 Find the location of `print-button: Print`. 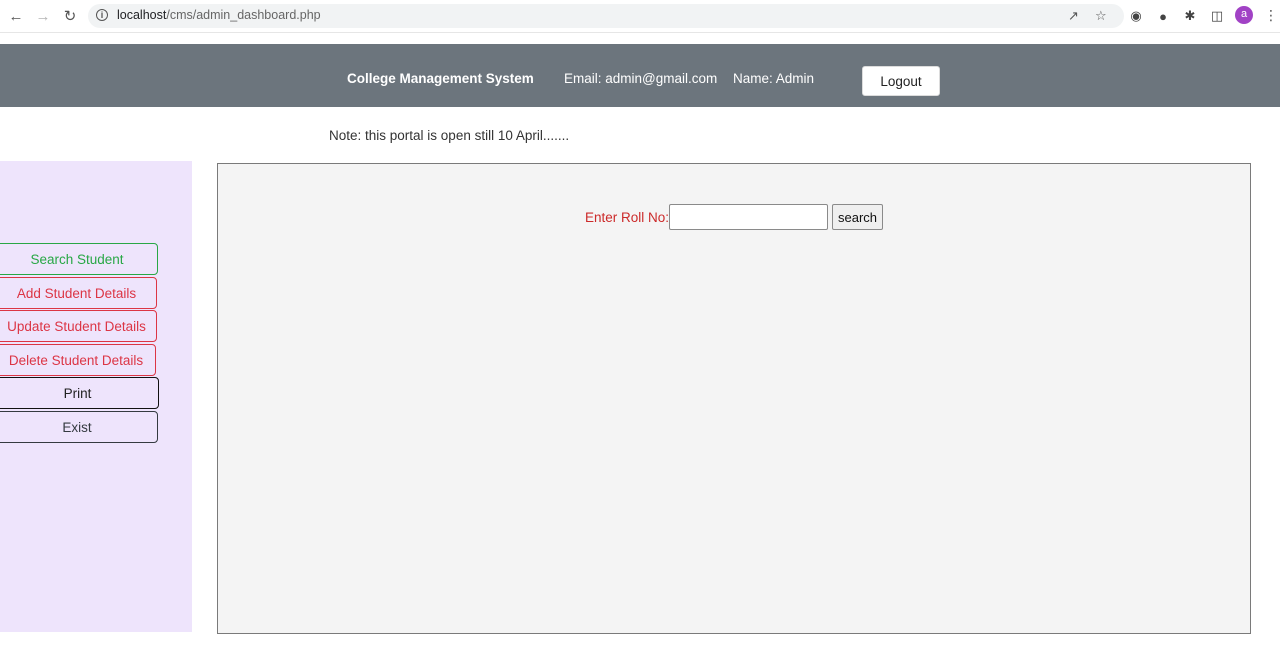

print-button: Print is located at coordinates (79, 393).